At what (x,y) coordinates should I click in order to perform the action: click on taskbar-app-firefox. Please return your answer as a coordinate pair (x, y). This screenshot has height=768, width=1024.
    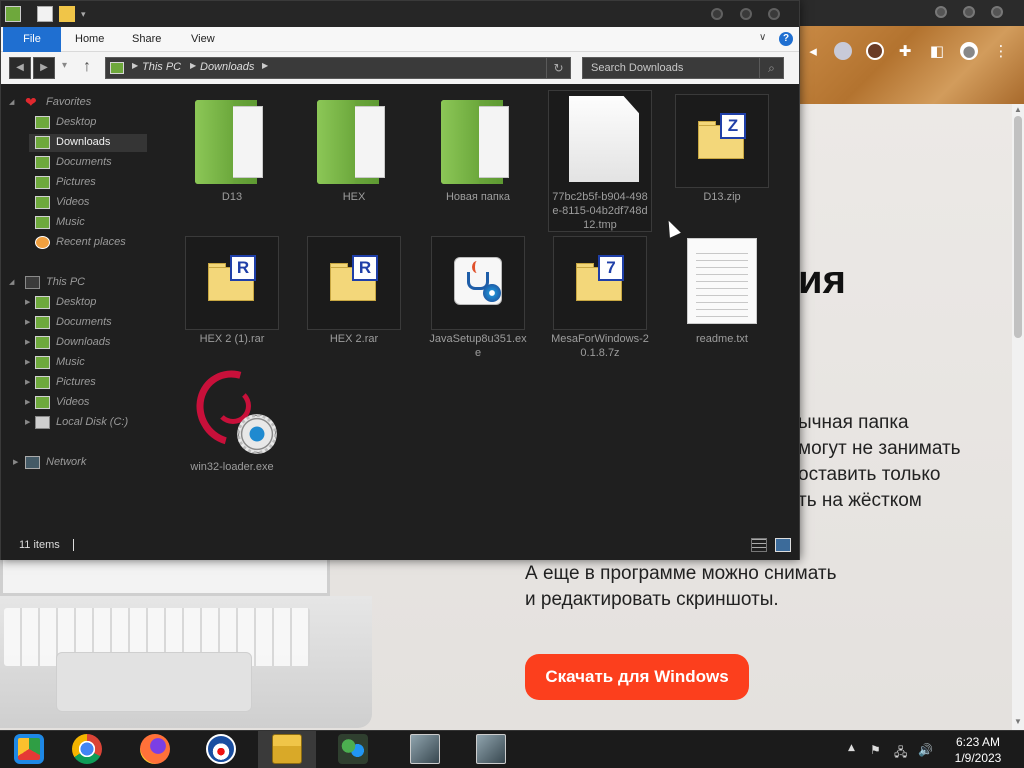
    Looking at the image, I should click on (155, 749).